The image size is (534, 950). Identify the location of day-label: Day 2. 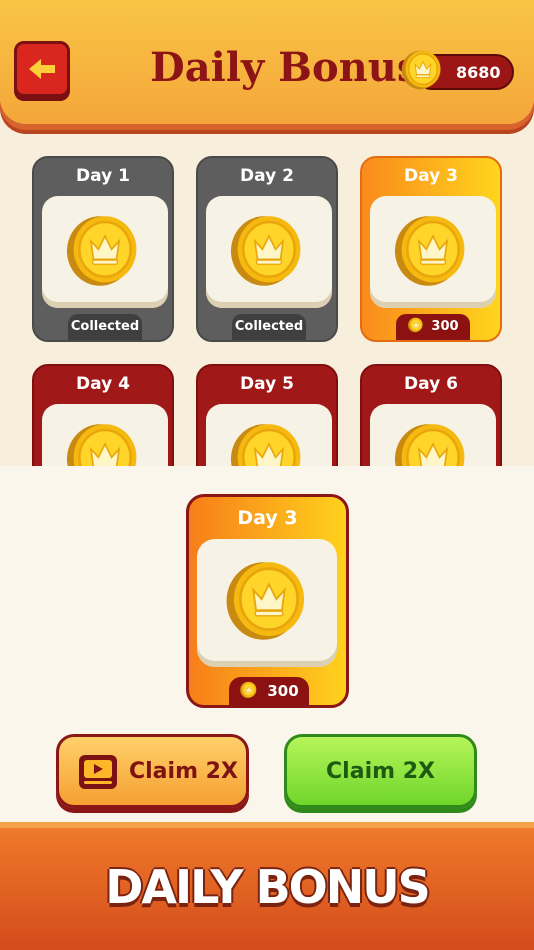
(267, 176).